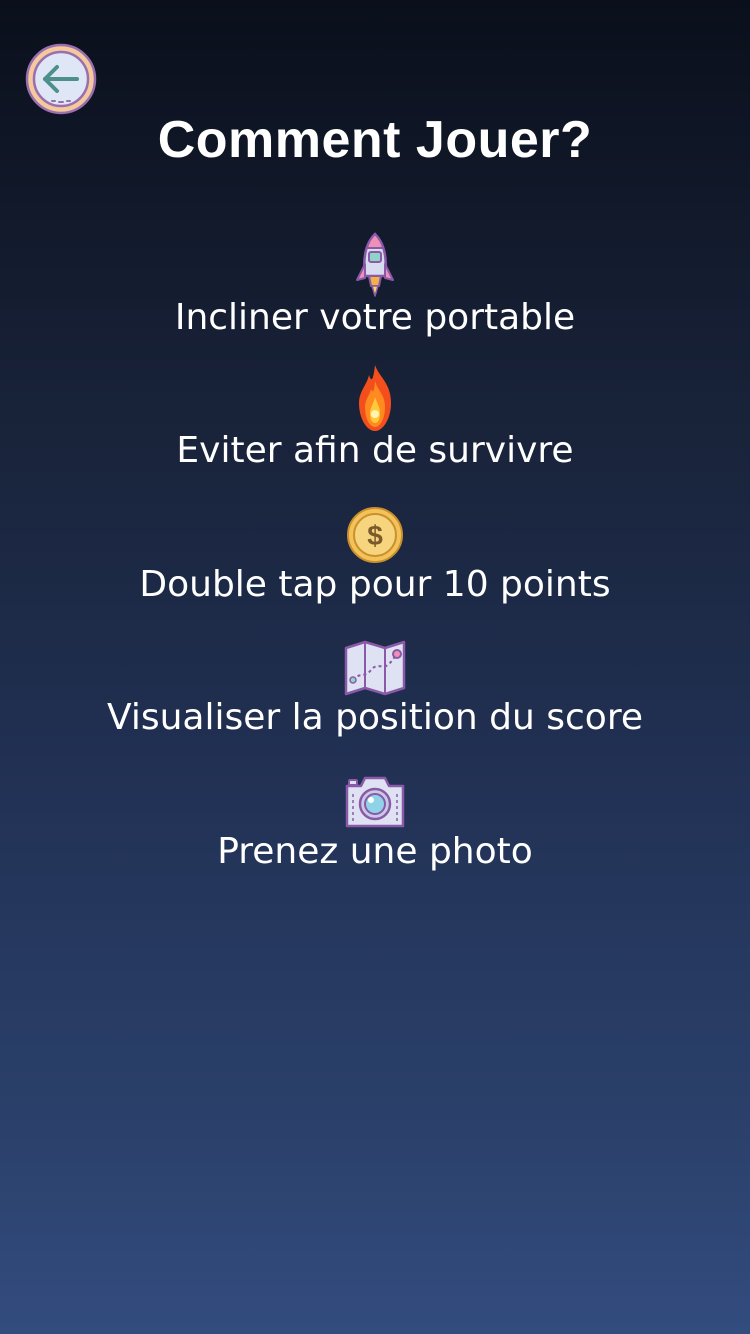  Describe the element at coordinates (375, 584) in the screenshot. I see `step-label: Double tap pour 10 points` at that location.